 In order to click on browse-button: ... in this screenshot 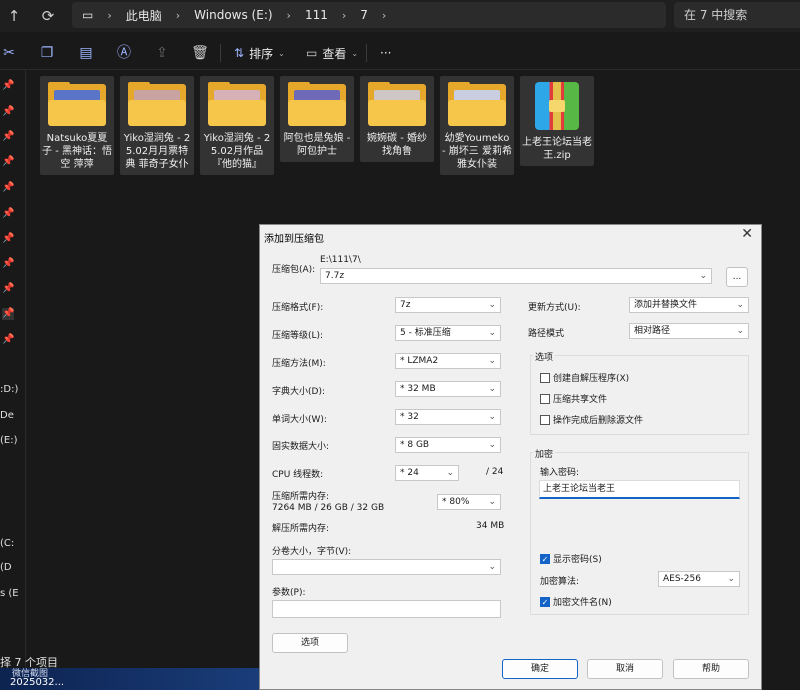, I will do `click(737, 277)`.